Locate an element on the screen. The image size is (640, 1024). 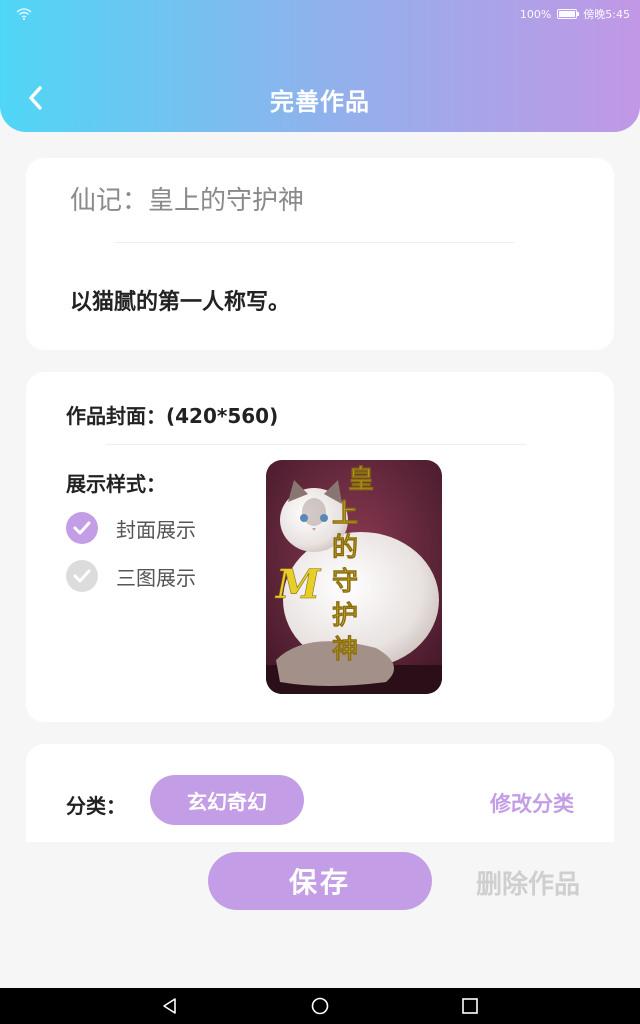
cover-image-title: 皇 is located at coordinates (361, 480).